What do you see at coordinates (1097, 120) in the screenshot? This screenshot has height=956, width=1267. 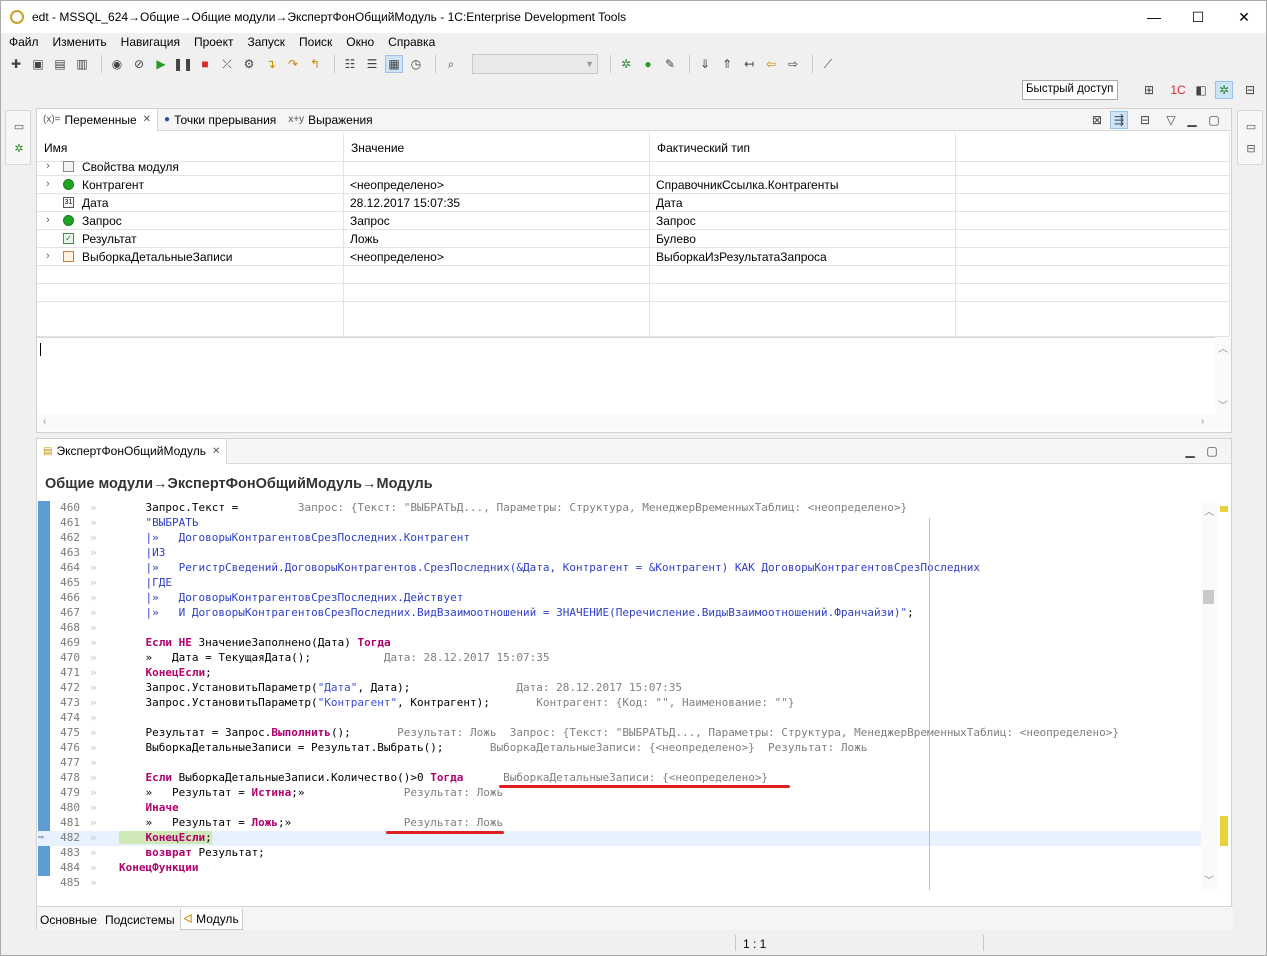 I see `show-type-names-icon: ⊠` at bounding box center [1097, 120].